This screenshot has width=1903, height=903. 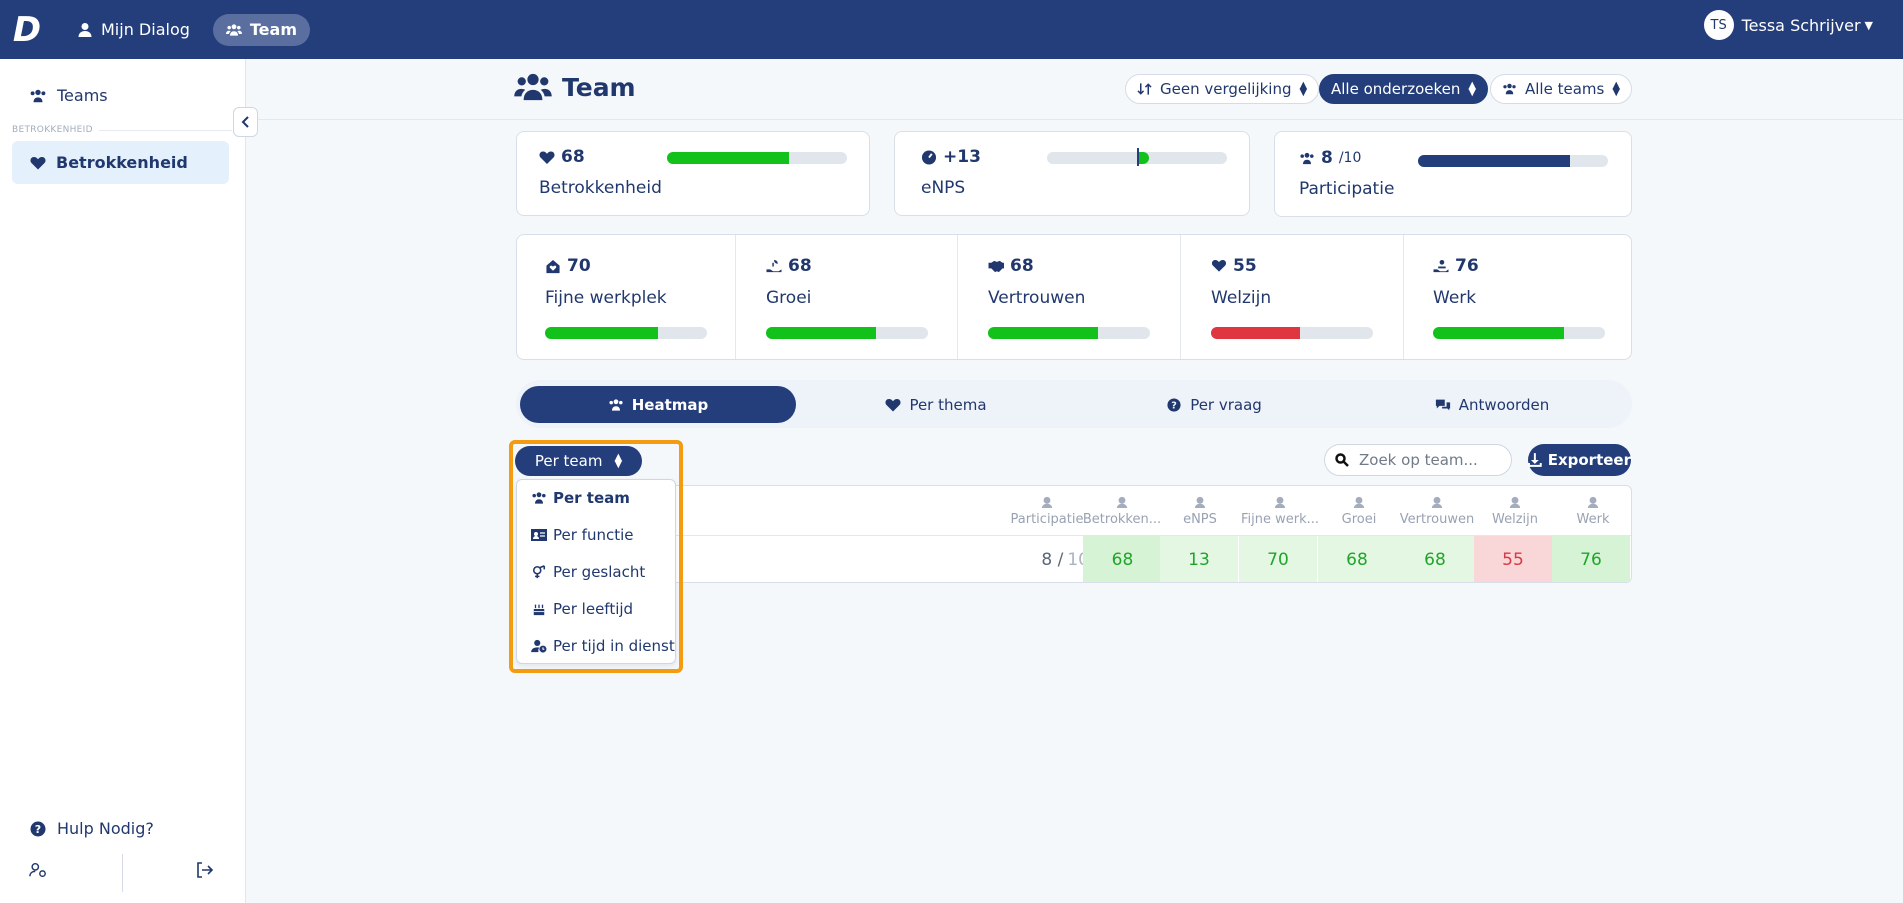 What do you see at coordinates (1801, 25) in the screenshot?
I see `user-name: Tessa Schrijver` at bounding box center [1801, 25].